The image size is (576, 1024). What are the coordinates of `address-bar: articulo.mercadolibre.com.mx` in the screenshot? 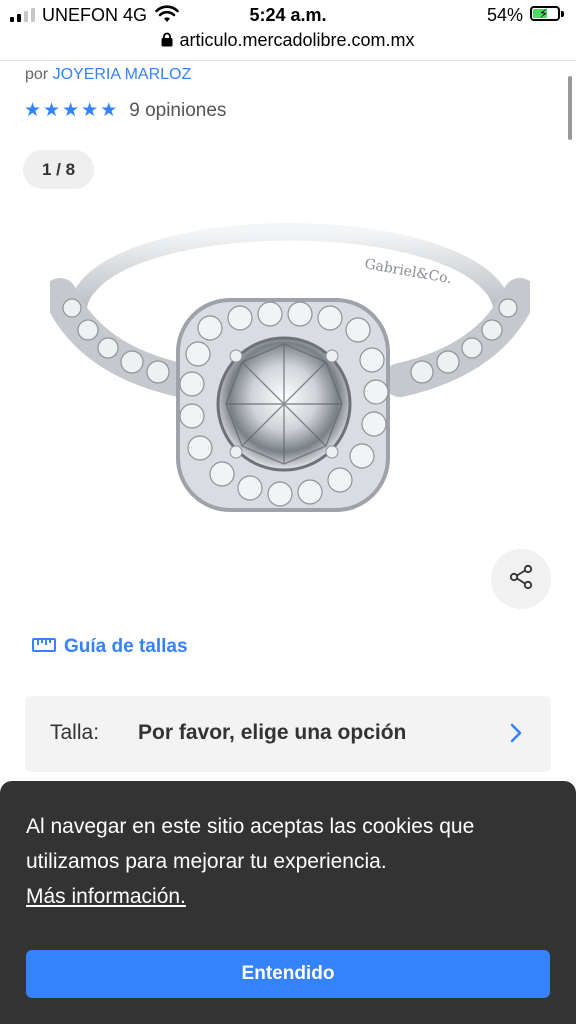 It's located at (288, 45).